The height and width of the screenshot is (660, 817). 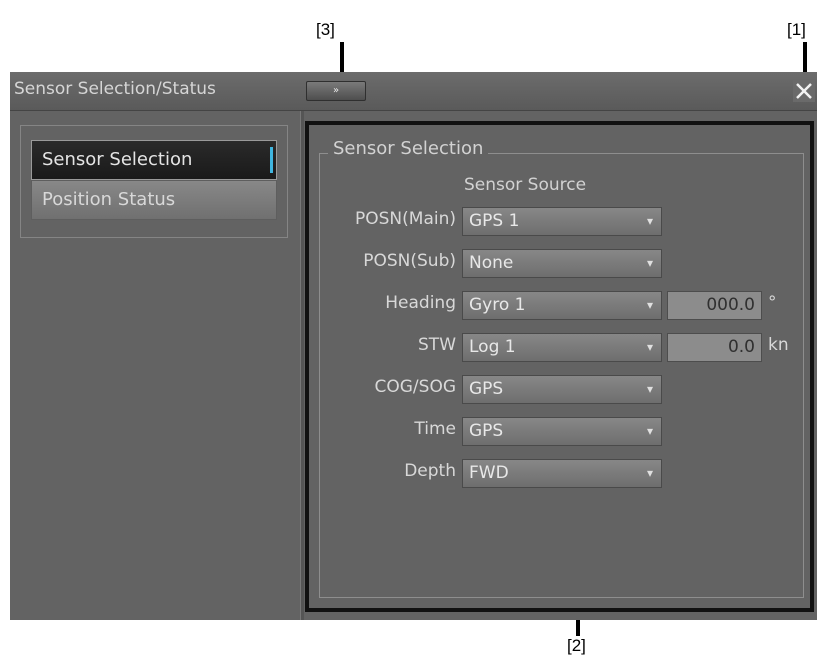 I want to click on stw-readout: 0.0, so click(x=714, y=347).